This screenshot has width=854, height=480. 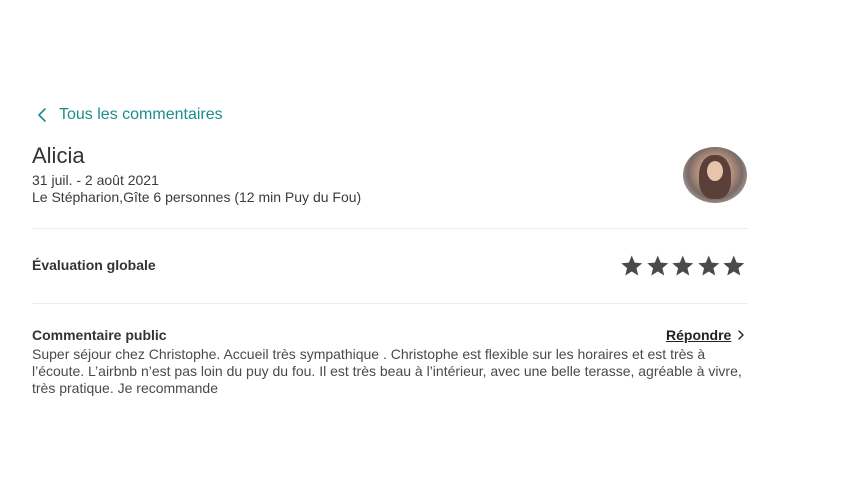 What do you see at coordinates (741, 335) in the screenshot?
I see `chevron-right-icon` at bounding box center [741, 335].